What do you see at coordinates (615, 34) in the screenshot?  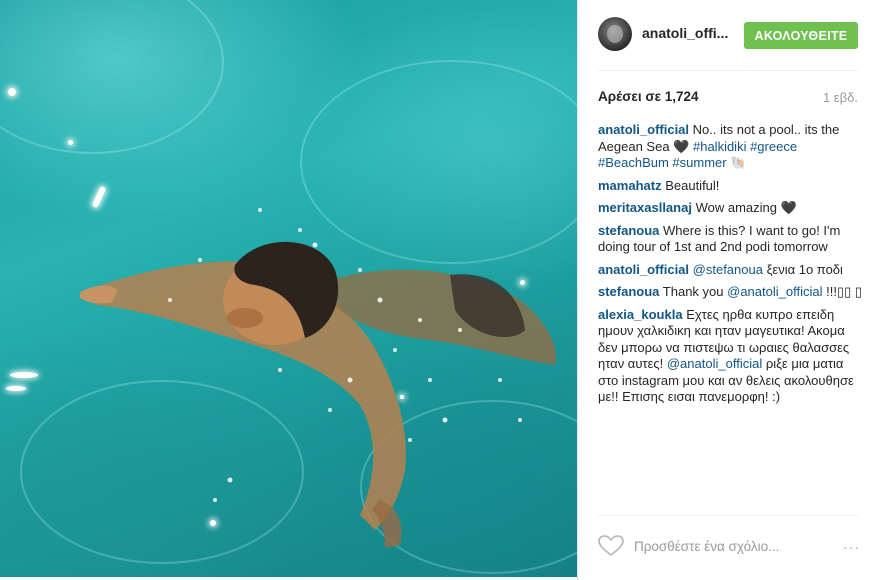 I see `avatar` at bounding box center [615, 34].